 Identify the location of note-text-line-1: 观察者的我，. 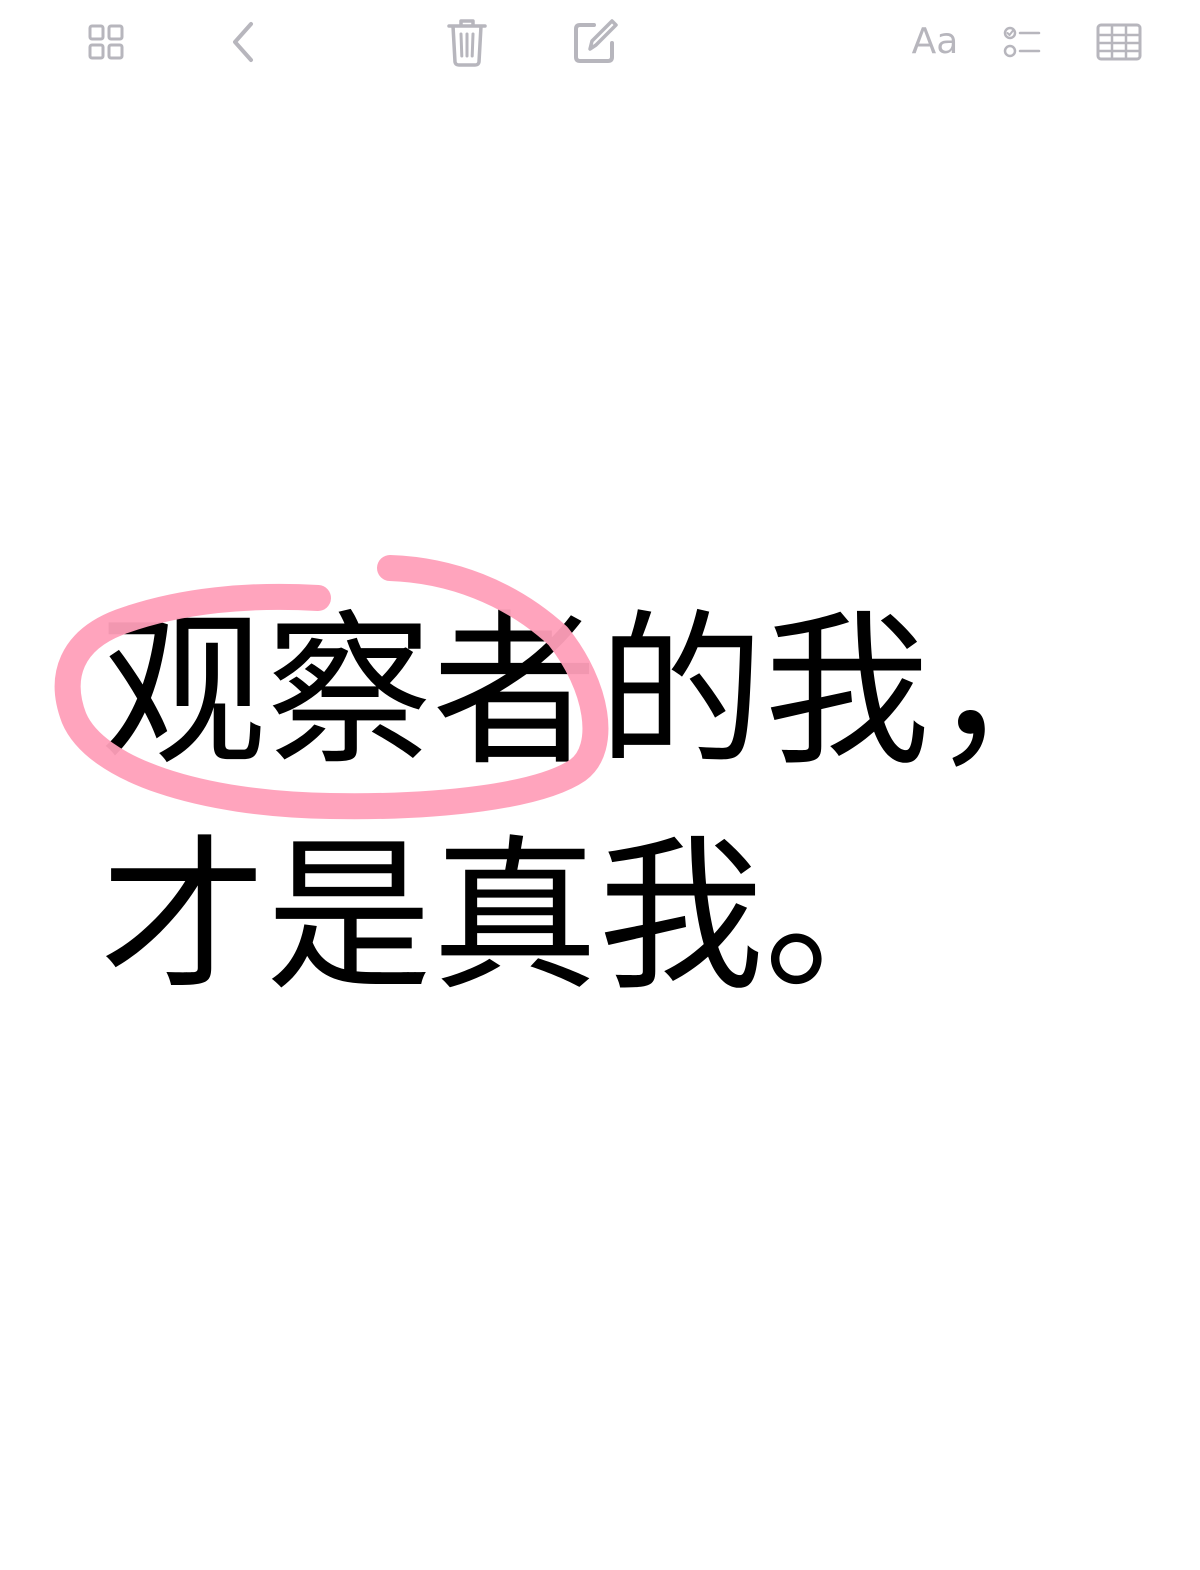
(598, 692).